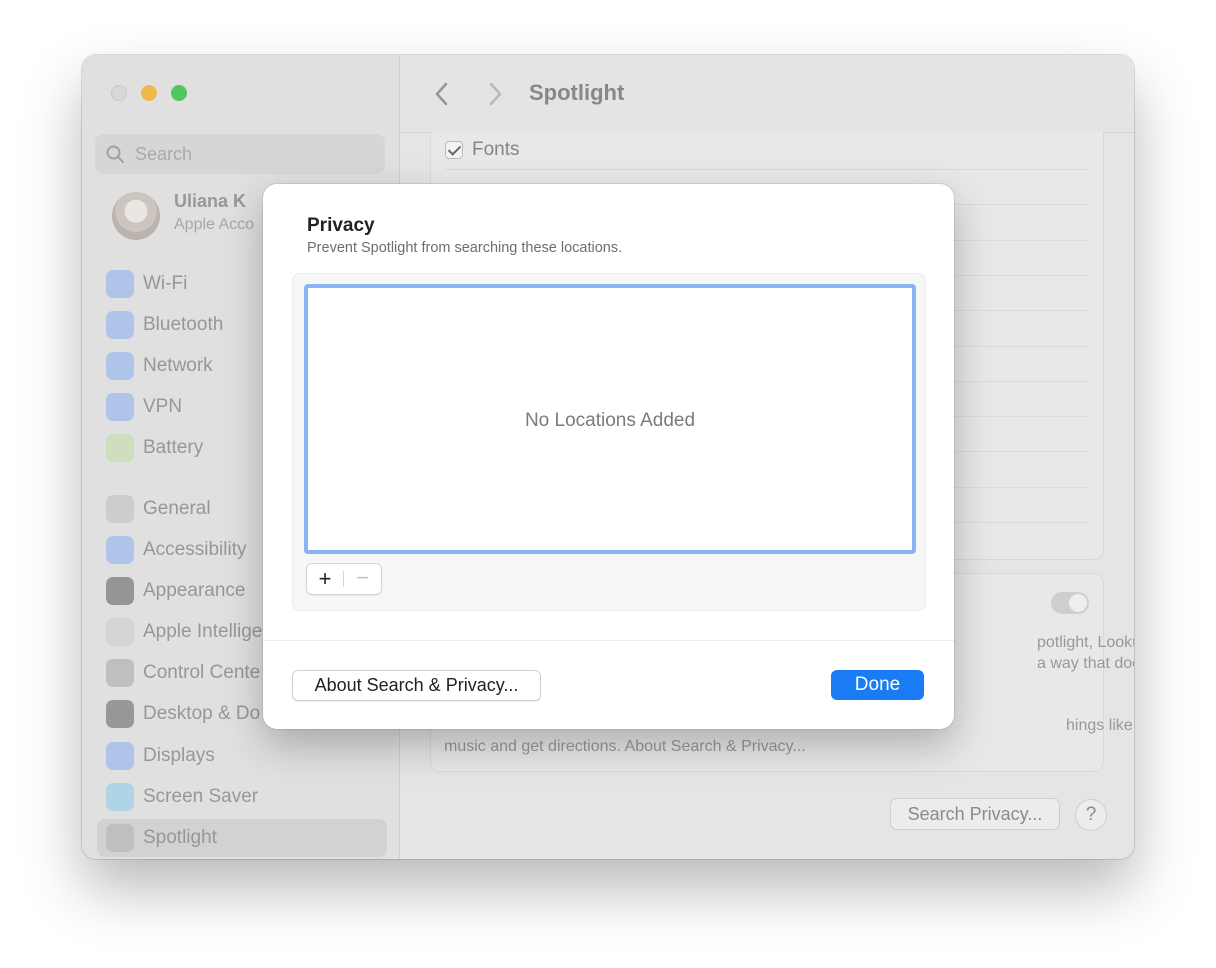 The height and width of the screenshot is (968, 1216). What do you see at coordinates (362, 579) in the screenshot?
I see `remove-location-button: −` at bounding box center [362, 579].